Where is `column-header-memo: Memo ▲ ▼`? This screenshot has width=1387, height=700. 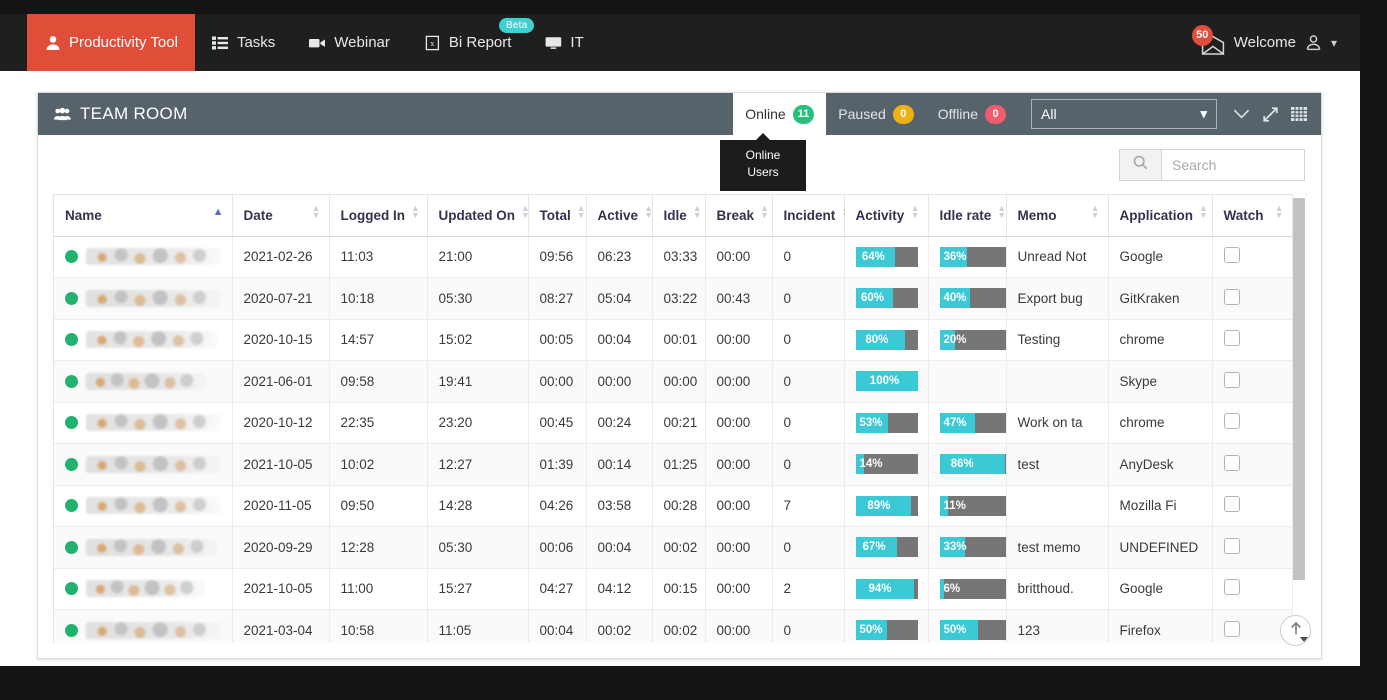
column-header-memo: Memo ▲ ▼ is located at coordinates (1057, 216).